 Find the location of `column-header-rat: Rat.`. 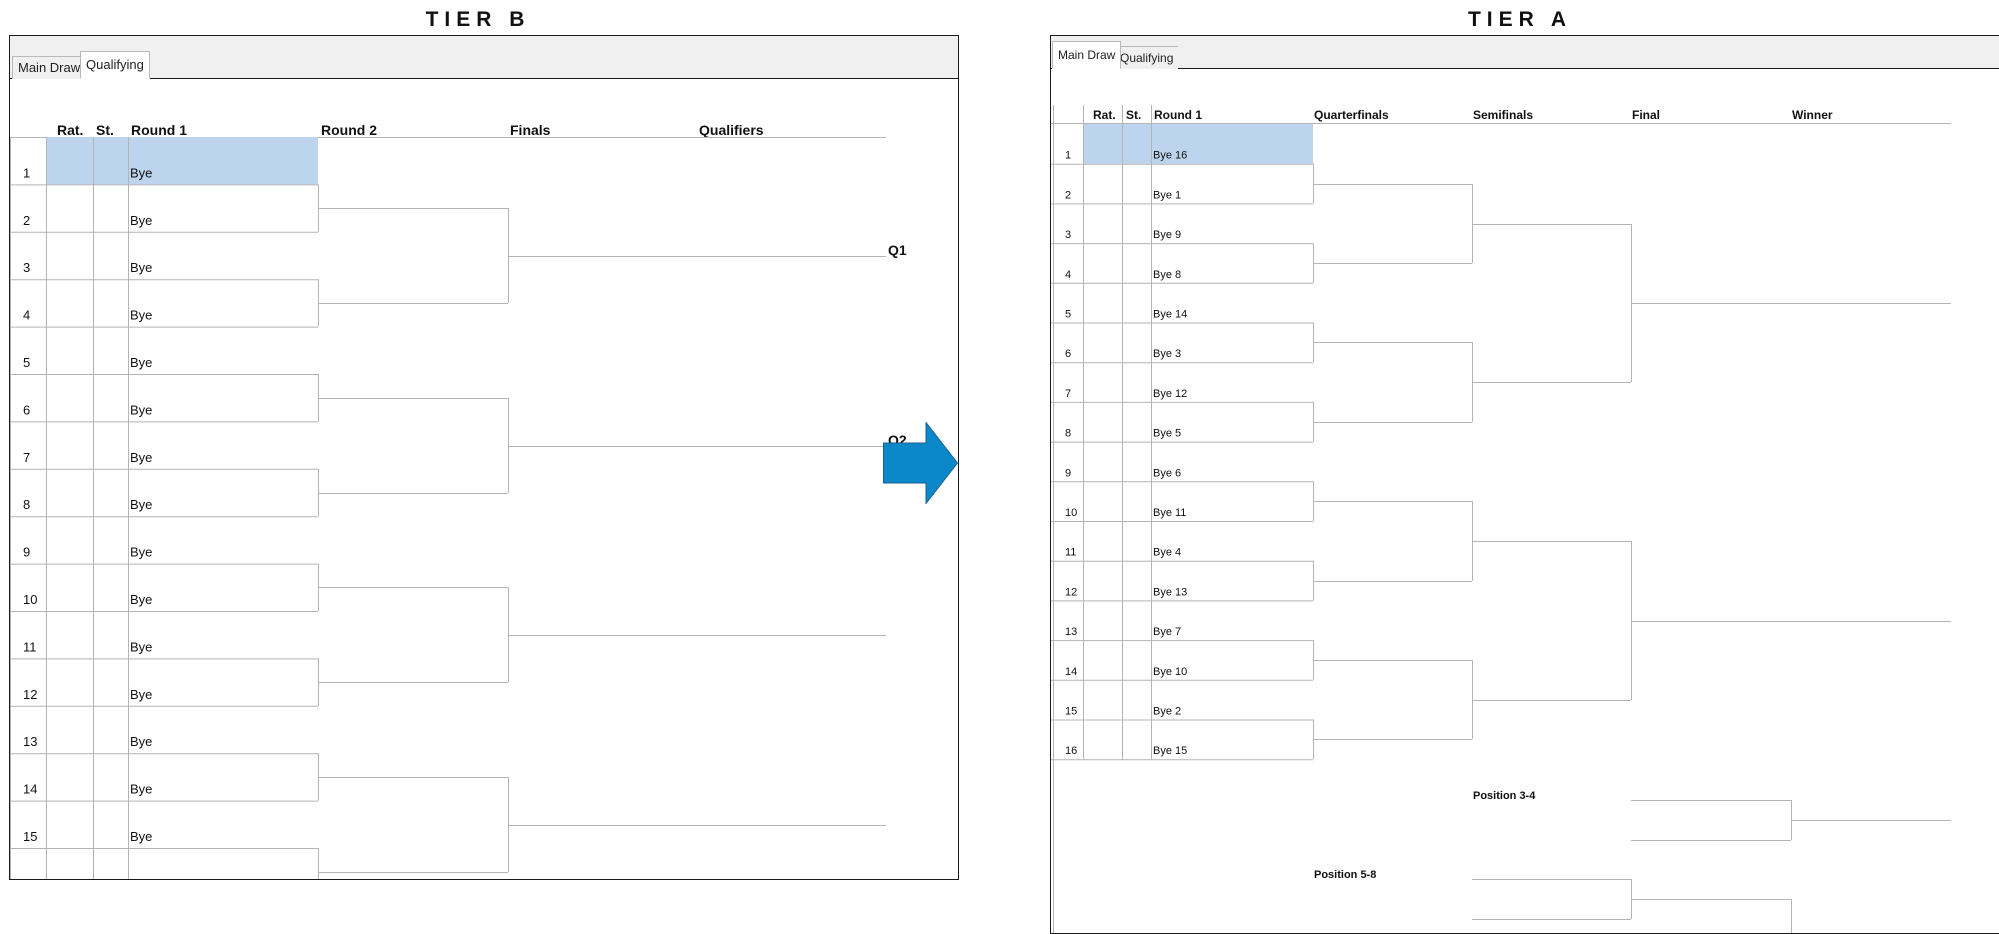

column-header-rat: Rat. is located at coordinates (70, 130).